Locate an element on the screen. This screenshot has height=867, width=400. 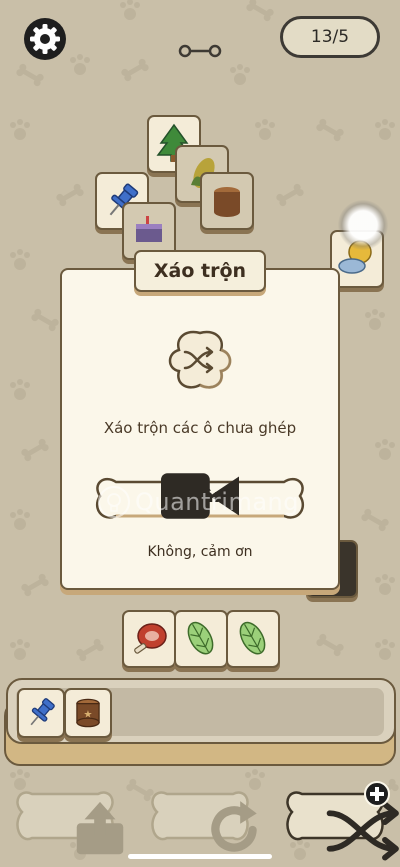
tile-meat is located at coordinates (149, 639).